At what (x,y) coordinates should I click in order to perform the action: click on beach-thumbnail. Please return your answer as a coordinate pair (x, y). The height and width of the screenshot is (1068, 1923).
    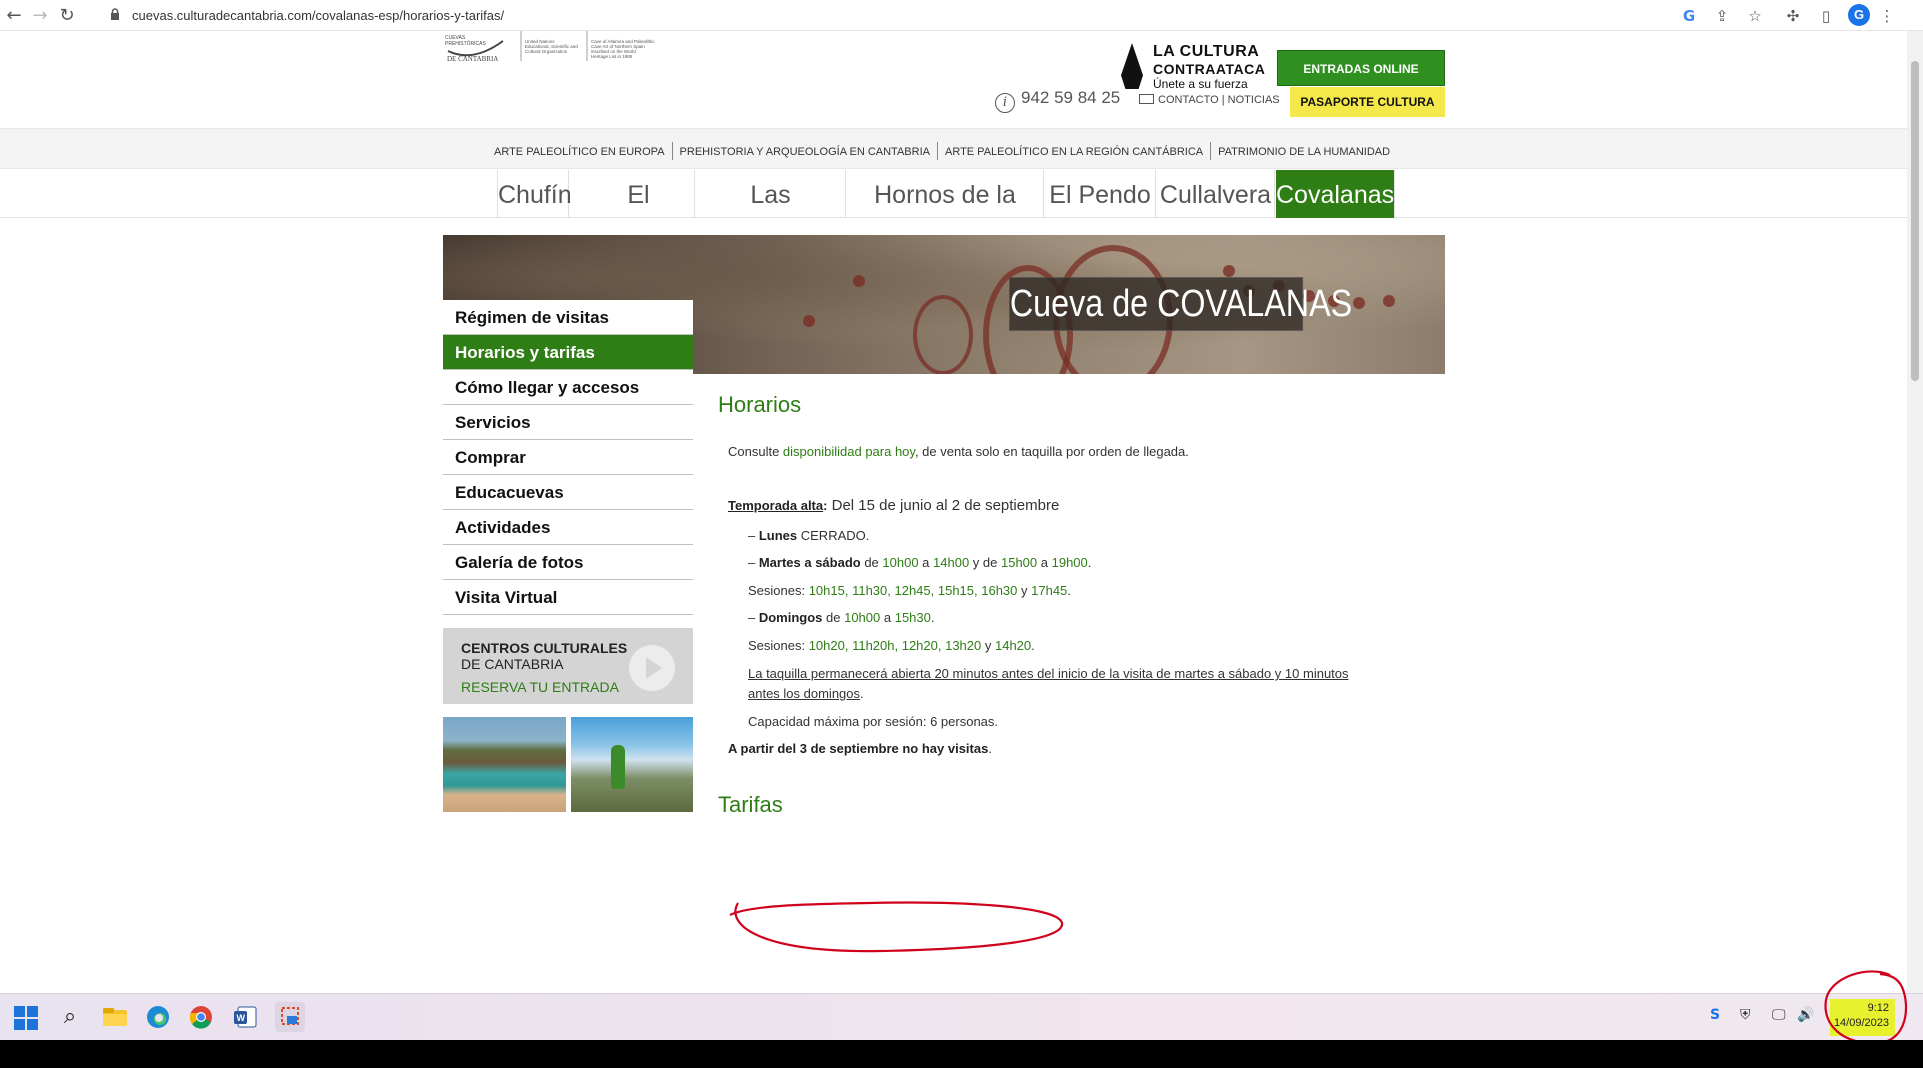
    Looking at the image, I should click on (504, 764).